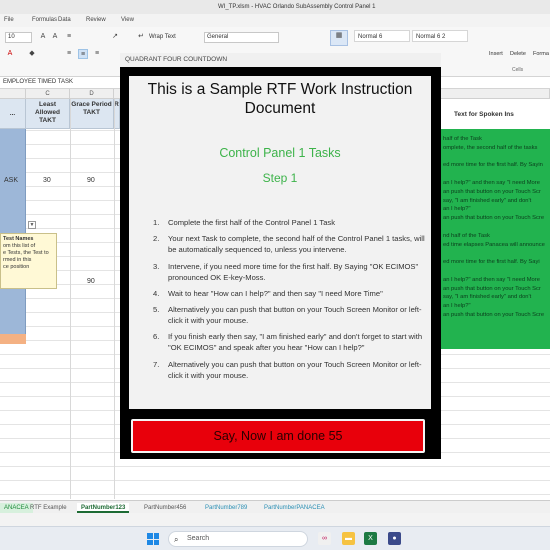 Image resolution: width=550 pixels, height=550 pixels. What do you see at coordinates (92, 114) in the screenshot?
I see `header-grace-period-takt: Grace Period TAKT` at bounding box center [92, 114].